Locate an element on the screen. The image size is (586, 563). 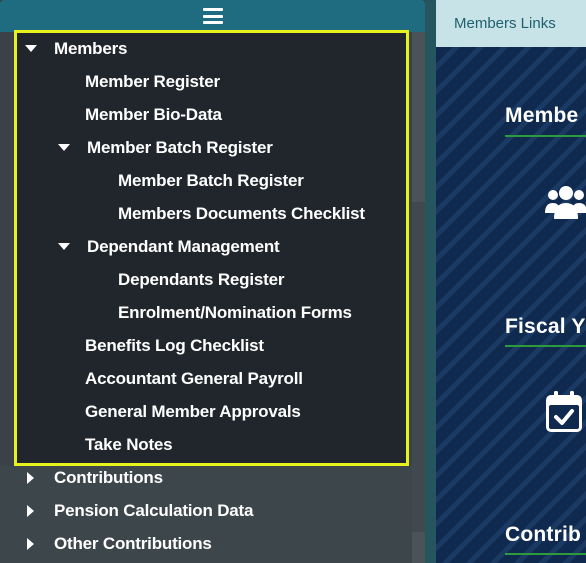
tree-item-contributions: Contributions is located at coordinates (93, 477).